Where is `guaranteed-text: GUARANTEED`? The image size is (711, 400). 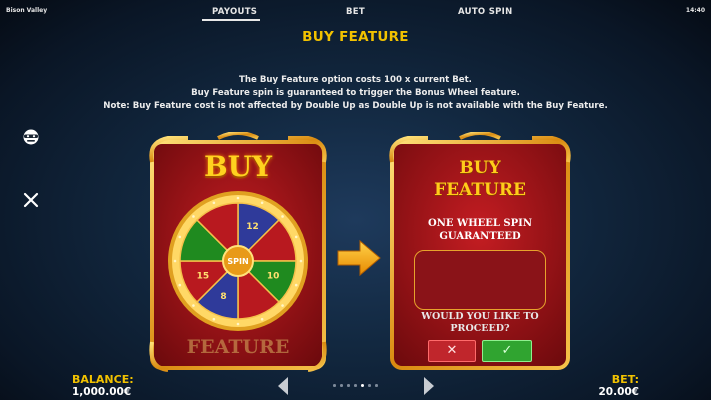
guaranteed-text: GUARANTEED is located at coordinates (480, 236).